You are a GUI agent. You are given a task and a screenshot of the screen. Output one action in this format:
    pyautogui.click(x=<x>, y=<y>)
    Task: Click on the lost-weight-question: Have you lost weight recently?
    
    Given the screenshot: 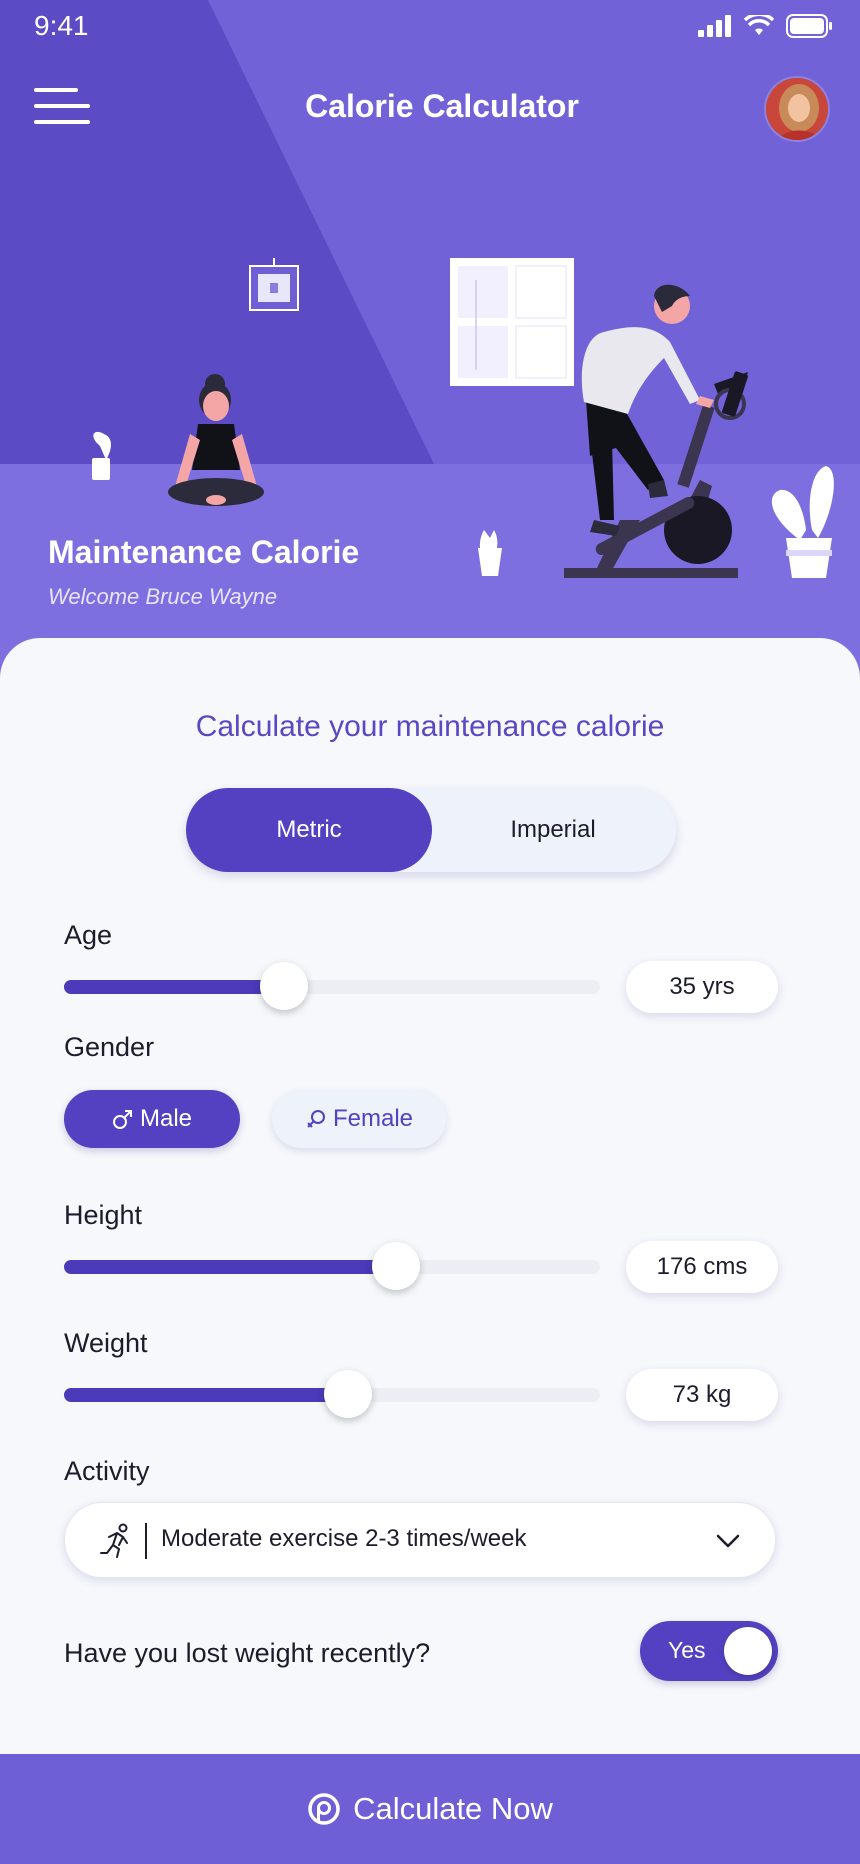 What is the action you would take?
    pyautogui.click(x=247, y=1653)
    